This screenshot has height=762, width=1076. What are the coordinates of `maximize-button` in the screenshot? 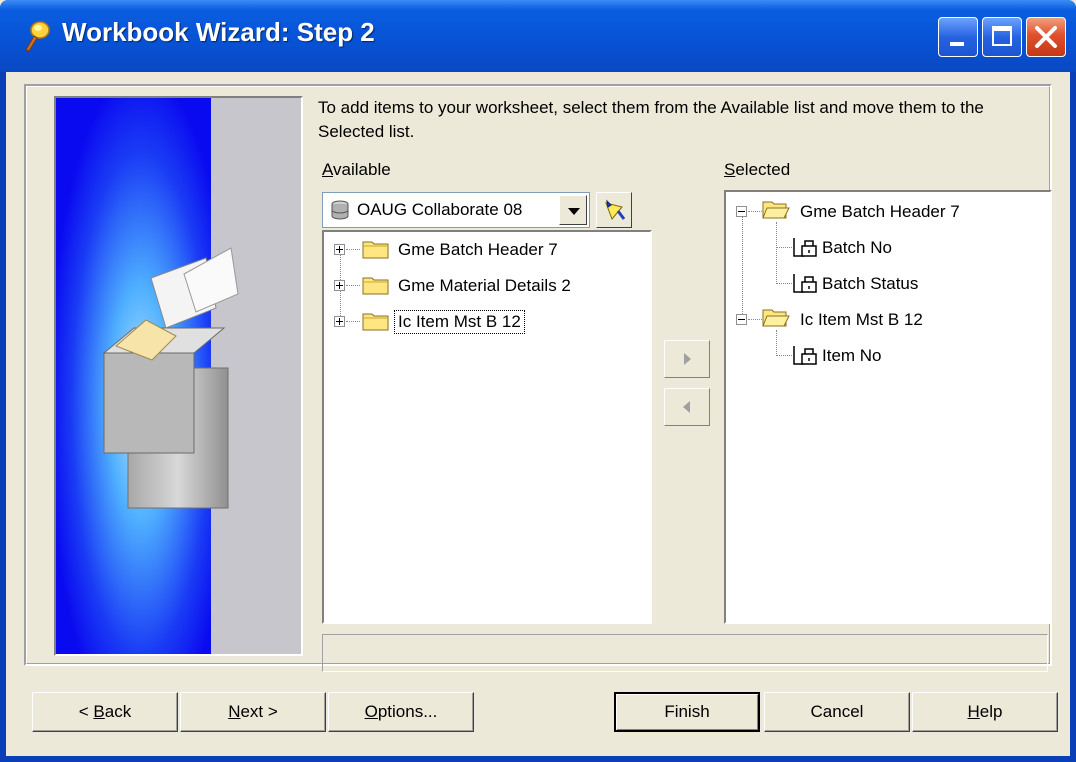 It's located at (1002, 37).